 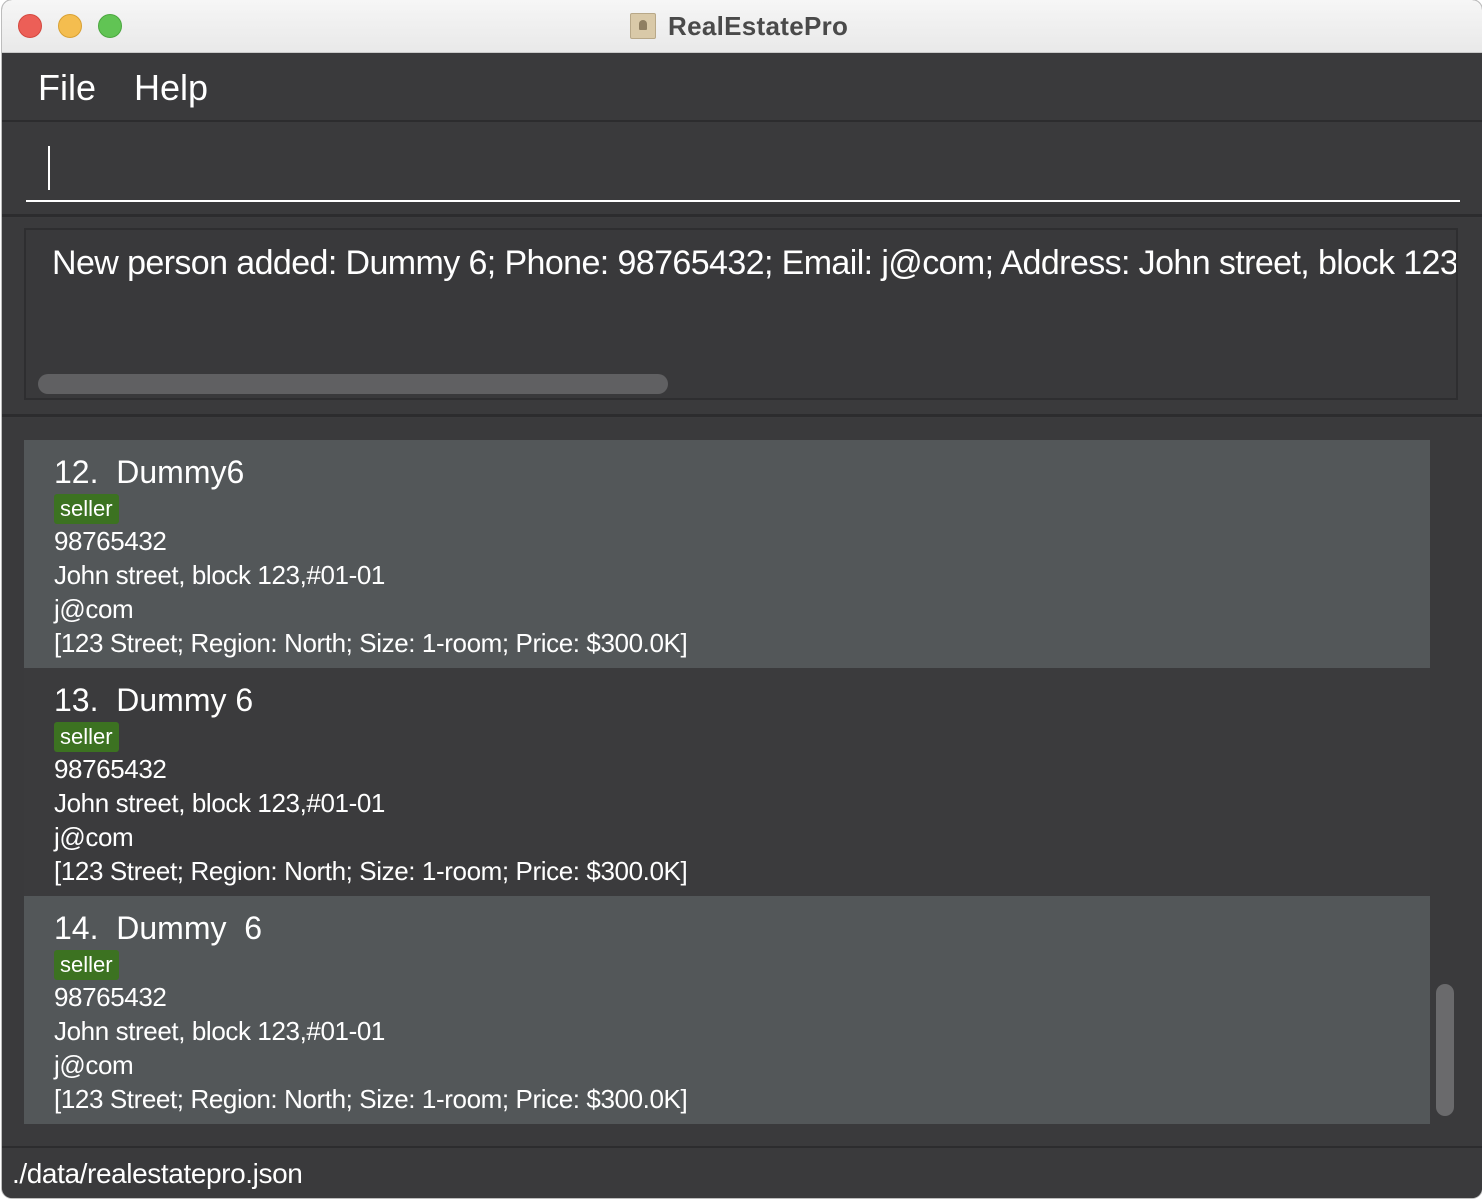 What do you see at coordinates (49, 168) in the screenshot?
I see `text-caret` at bounding box center [49, 168].